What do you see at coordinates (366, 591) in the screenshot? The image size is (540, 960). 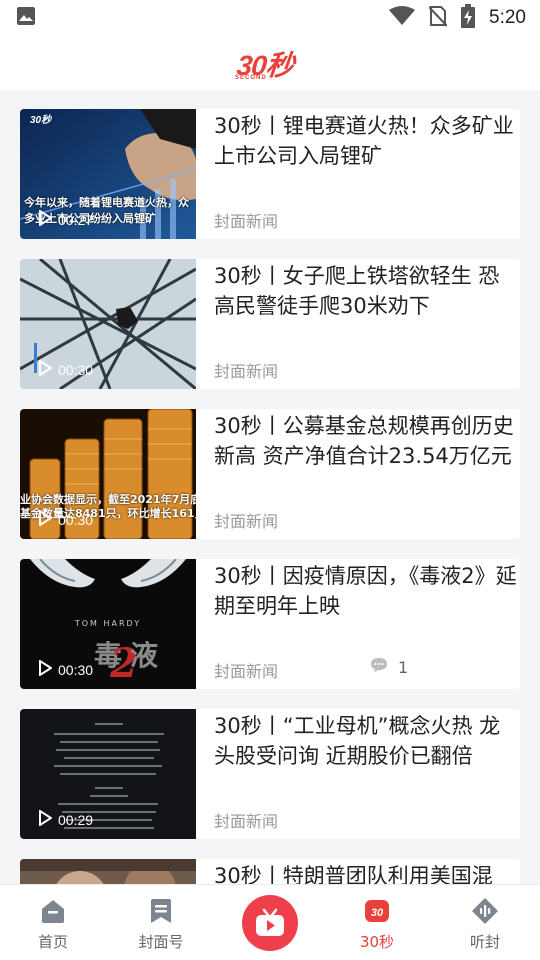 I see `video-title: 30秒丨因疫情原因，《毒液2》延期至明年上映` at bounding box center [366, 591].